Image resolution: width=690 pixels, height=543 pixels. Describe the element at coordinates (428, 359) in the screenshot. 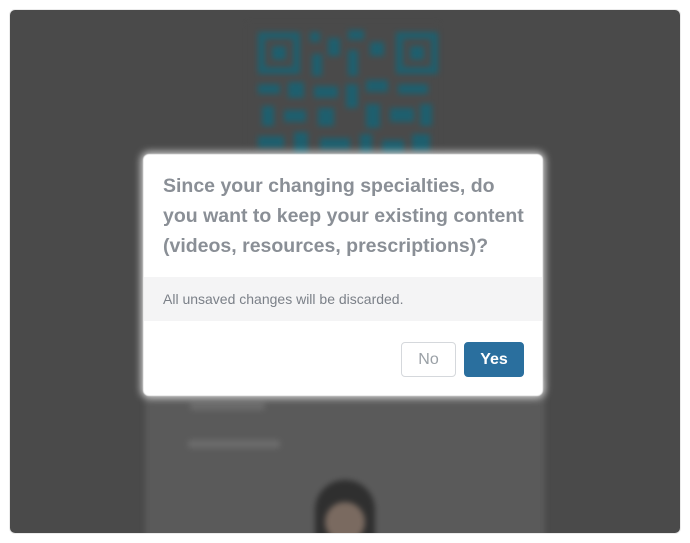

I see `no-button: No` at that location.